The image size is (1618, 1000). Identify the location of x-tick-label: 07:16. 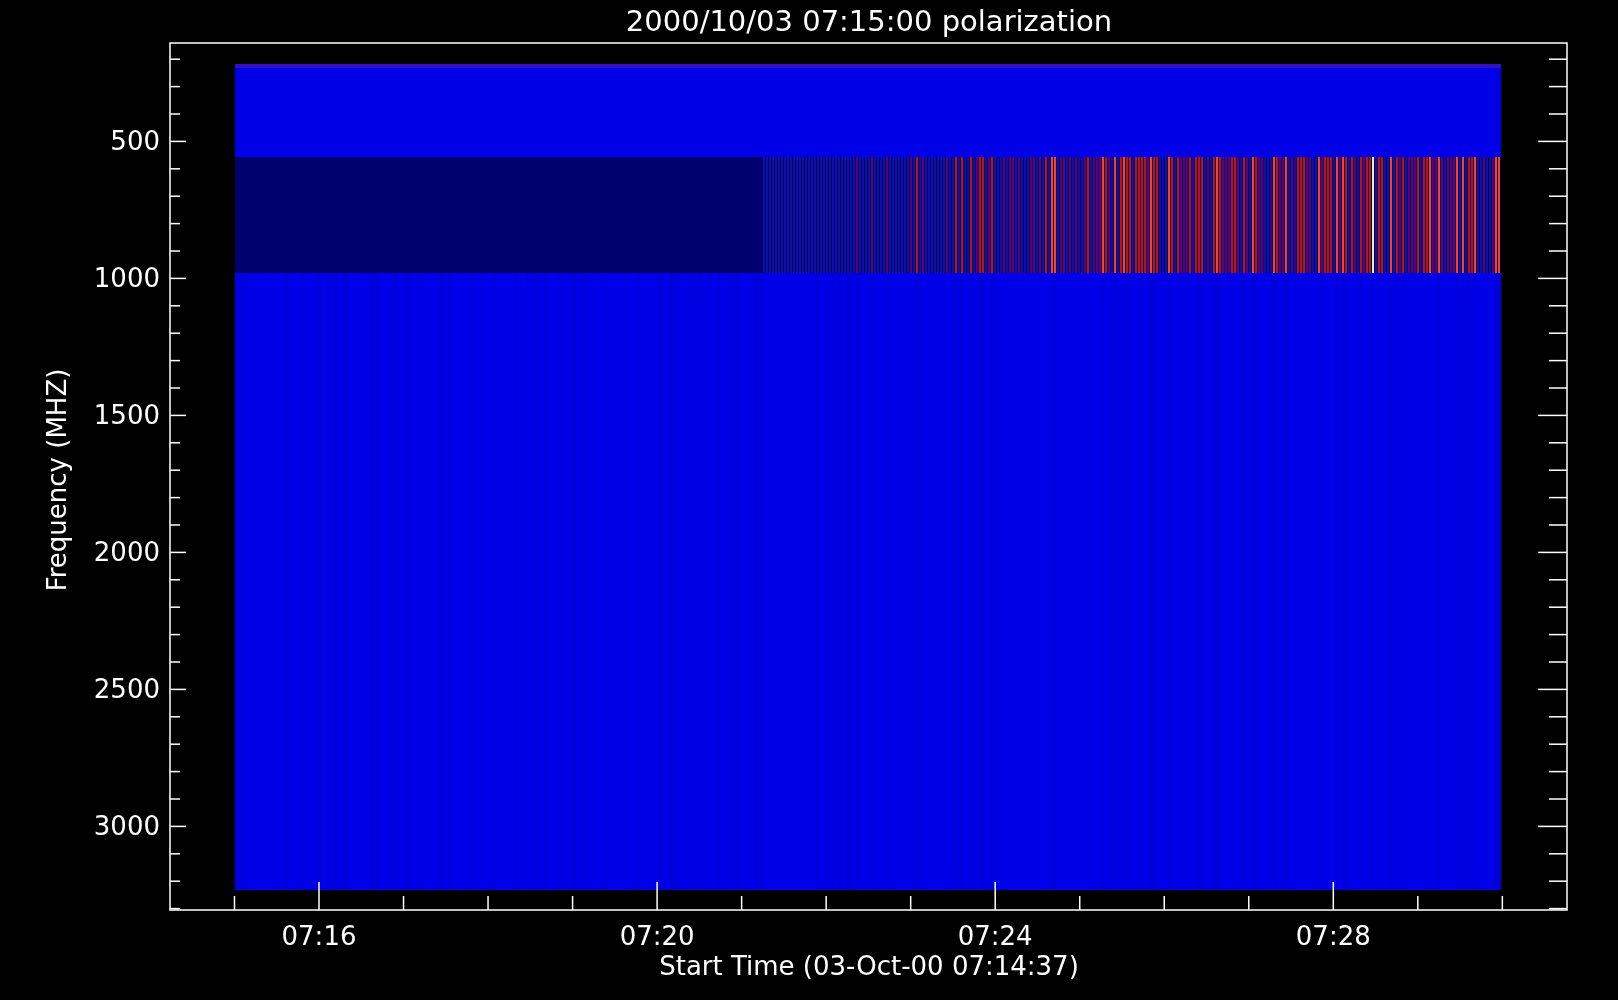
(319, 936).